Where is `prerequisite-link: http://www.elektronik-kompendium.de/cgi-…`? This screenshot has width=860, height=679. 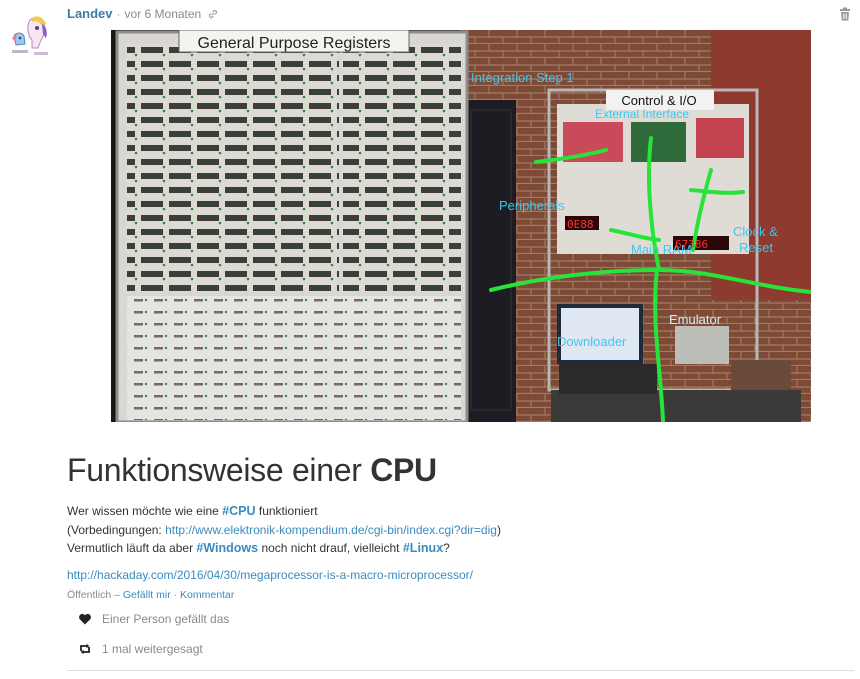
prerequisite-link: http://www.elektronik-kompendium.de/cgi-… is located at coordinates (331, 530).